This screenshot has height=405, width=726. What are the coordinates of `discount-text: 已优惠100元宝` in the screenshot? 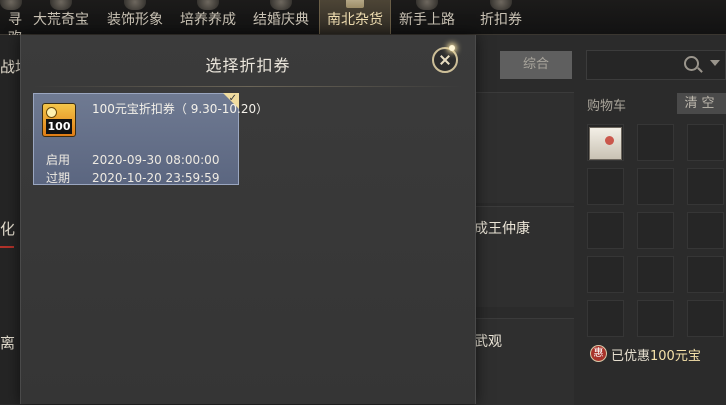 It's located at (656, 354).